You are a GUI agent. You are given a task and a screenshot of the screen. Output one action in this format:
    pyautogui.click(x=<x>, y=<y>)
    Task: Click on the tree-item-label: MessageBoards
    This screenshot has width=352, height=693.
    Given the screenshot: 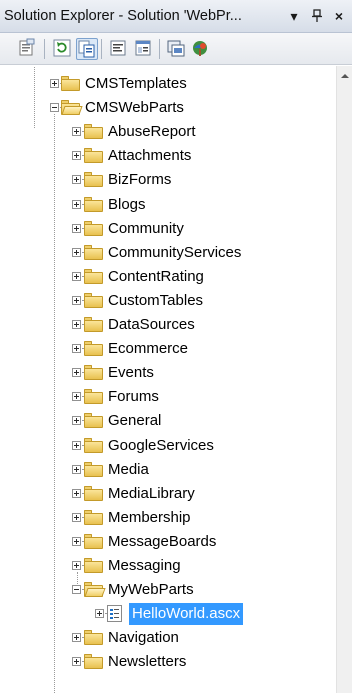 What is the action you would take?
    pyautogui.click(x=162, y=541)
    